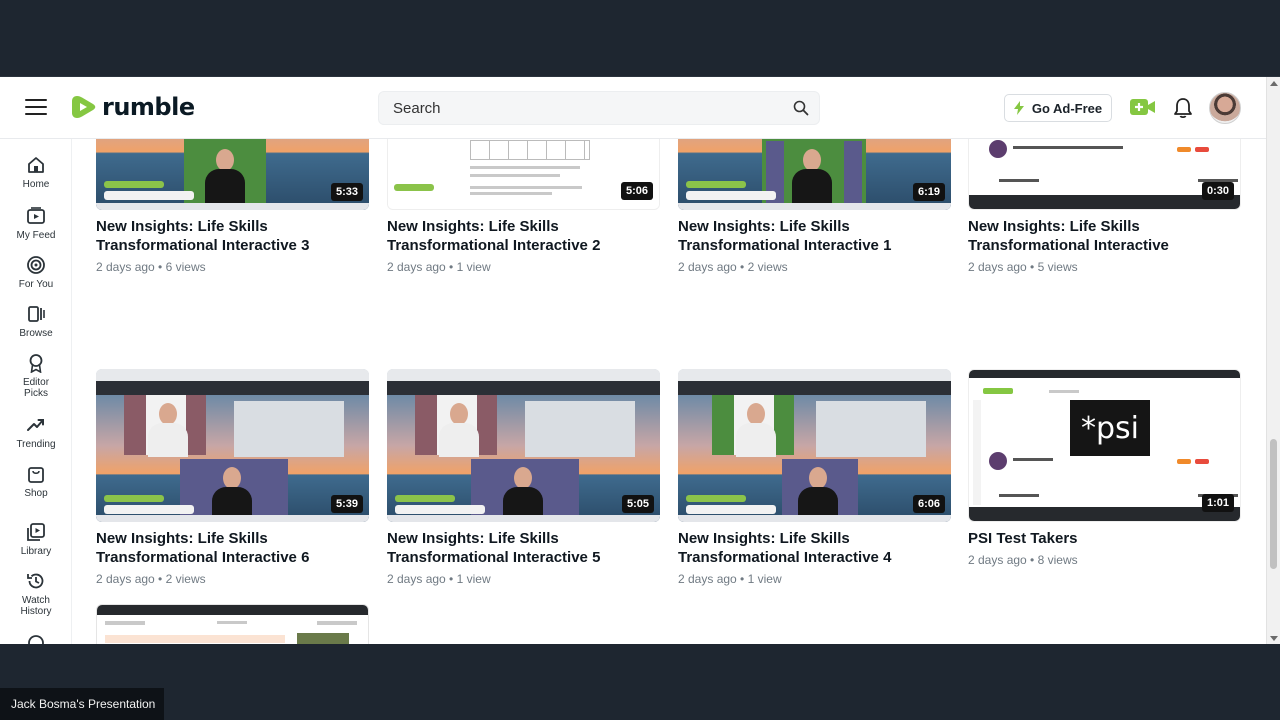 The width and height of the screenshot is (1280, 720). Describe the element at coordinates (84, 107) in the screenshot. I see `rumble-logo-icon` at that location.